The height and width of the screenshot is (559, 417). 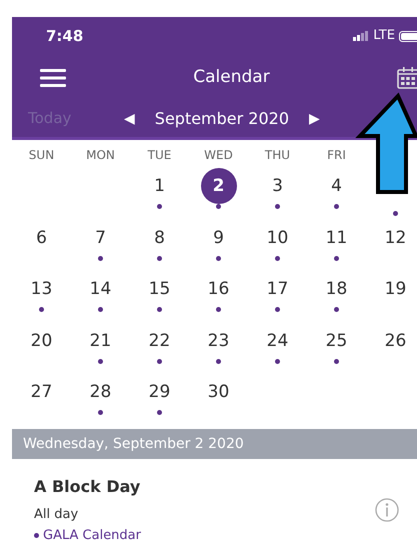 What do you see at coordinates (160, 340) in the screenshot?
I see `day-number: 22` at bounding box center [160, 340].